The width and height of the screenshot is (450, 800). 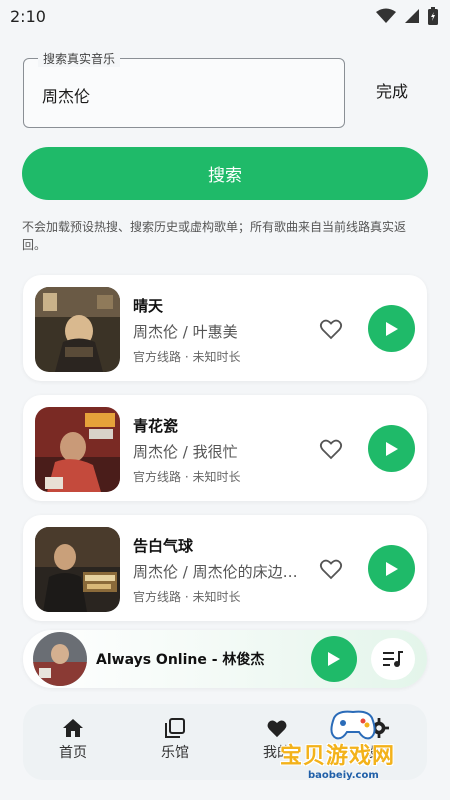 What do you see at coordinates (185, 332) in the screenshot?
I see `song-artist: 周杰伦 / 叶惠美` at bounding box center [185, 332].